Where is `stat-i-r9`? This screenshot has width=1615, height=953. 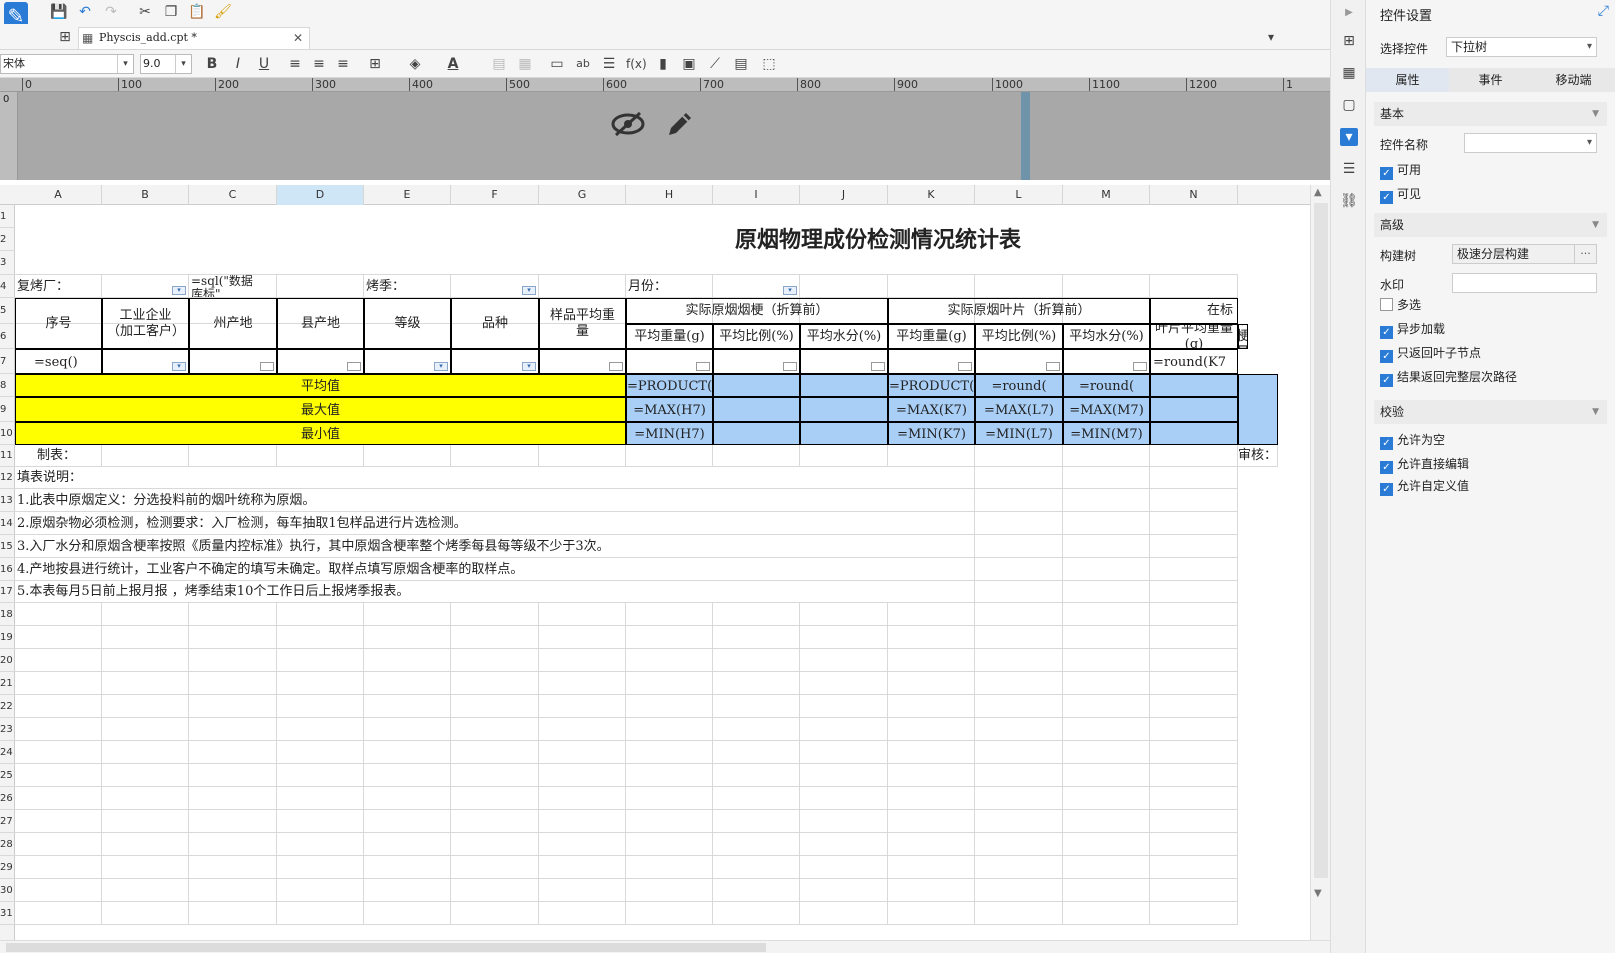 stat-i-r9 is located at coordinates (756, 409).